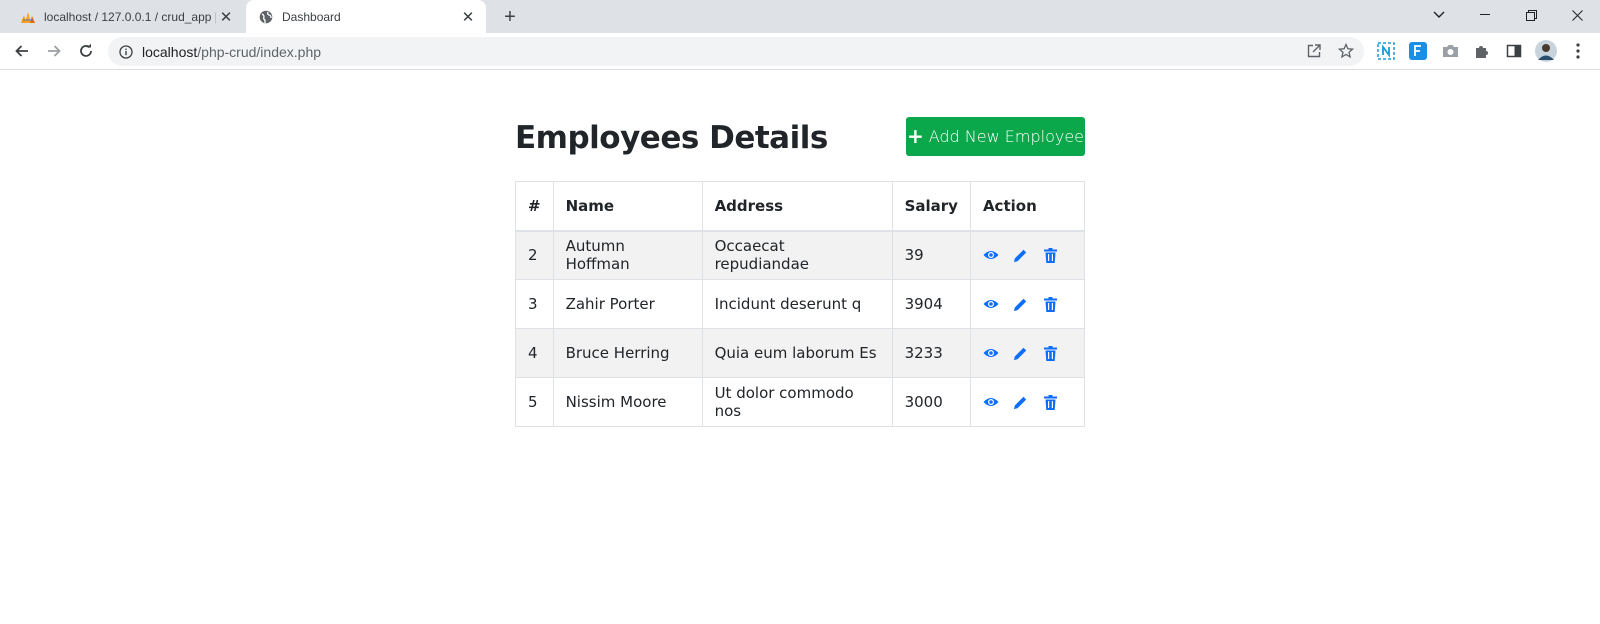 The image size is (1600, 624). Describe the element at coordinates (170, 51) in the screenshot. I see `url-host: localhost` at that location.